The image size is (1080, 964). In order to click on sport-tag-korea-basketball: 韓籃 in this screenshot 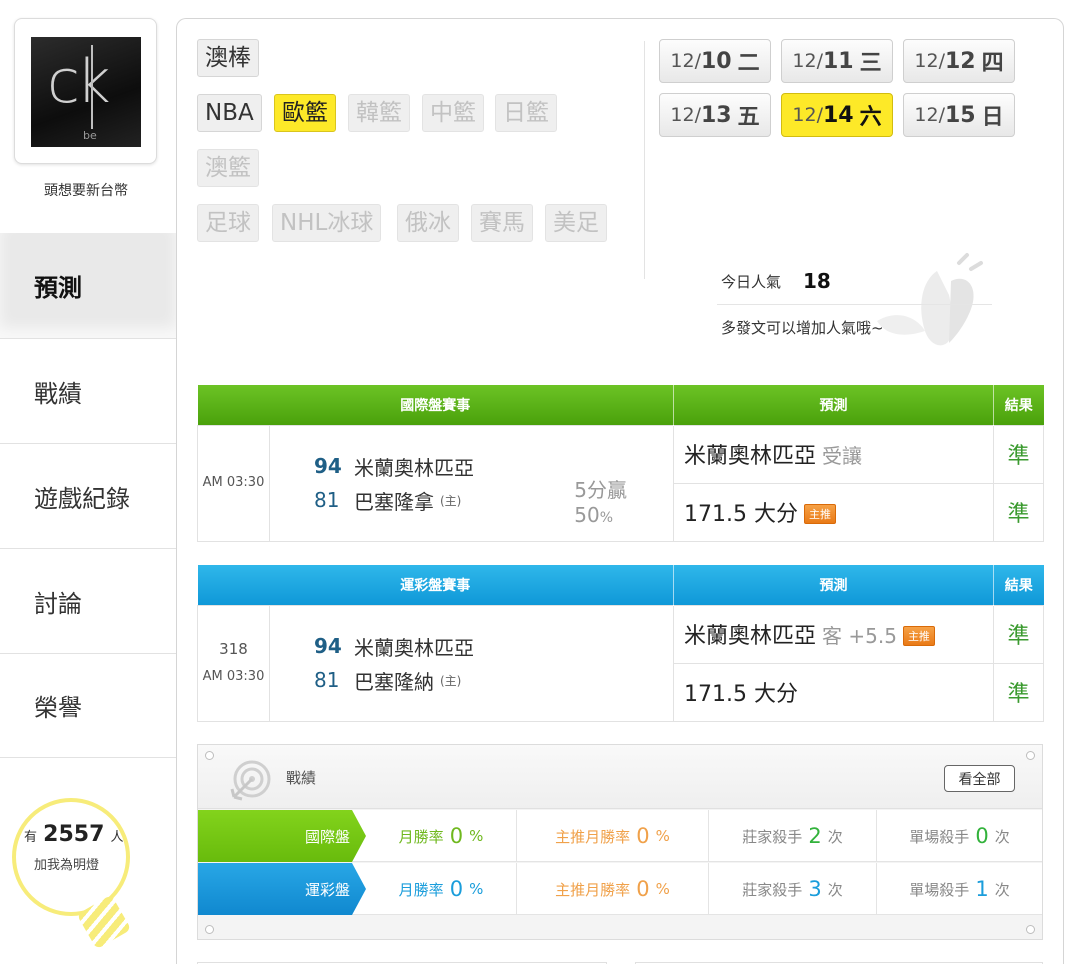, I will do `click(379, 113)`.